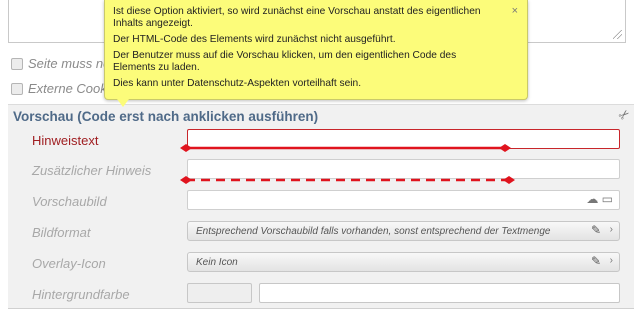 This screenshot has height=309, width=636. I want to click on label-vorschaubild: Vorschaubild, so click(69, 201).